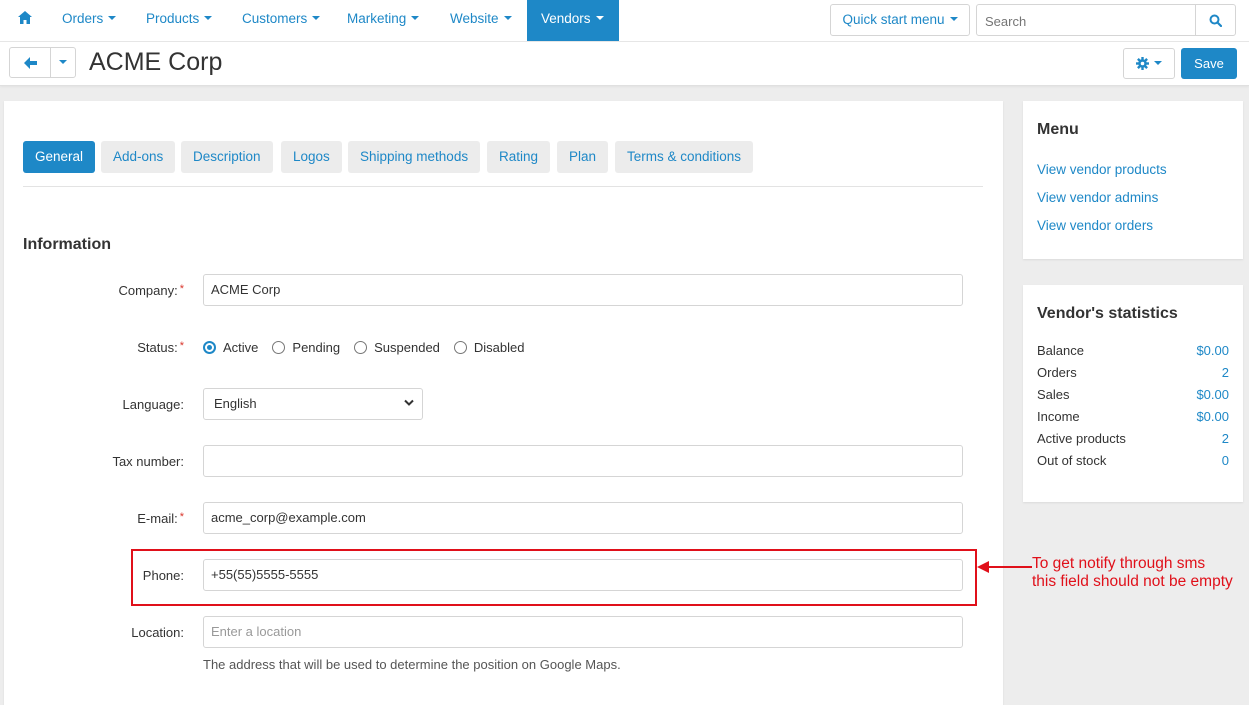 The width and height of the screenshot is (1249, 705). Describe the element at coordinates (1133, 460) in the screenshot. I see `stat-row: Out of stock 0` at that location.